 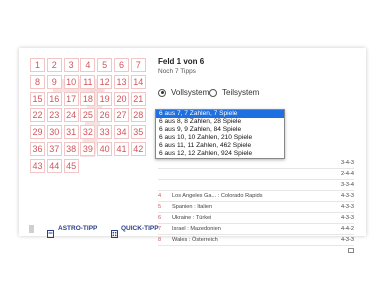 I want to click on dropdown-option: 6 aus 12, 12 Zahlen, 924 Spiele, so click(x=220, y=154).